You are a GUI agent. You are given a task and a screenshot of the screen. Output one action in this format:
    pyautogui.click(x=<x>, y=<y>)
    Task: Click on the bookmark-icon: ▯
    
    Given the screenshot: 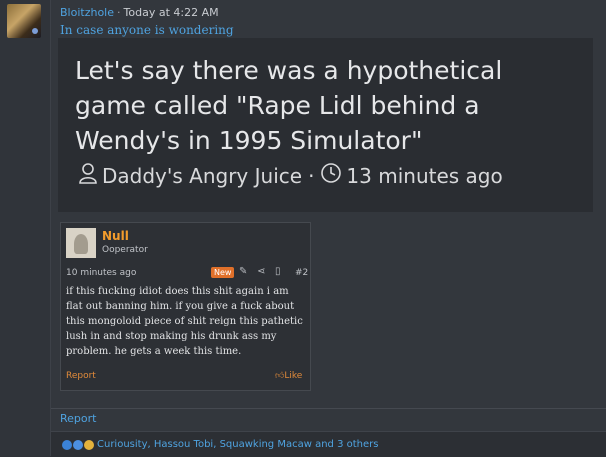 What is the action you would take?
    pyautogui.click(x=278, y=271)
    